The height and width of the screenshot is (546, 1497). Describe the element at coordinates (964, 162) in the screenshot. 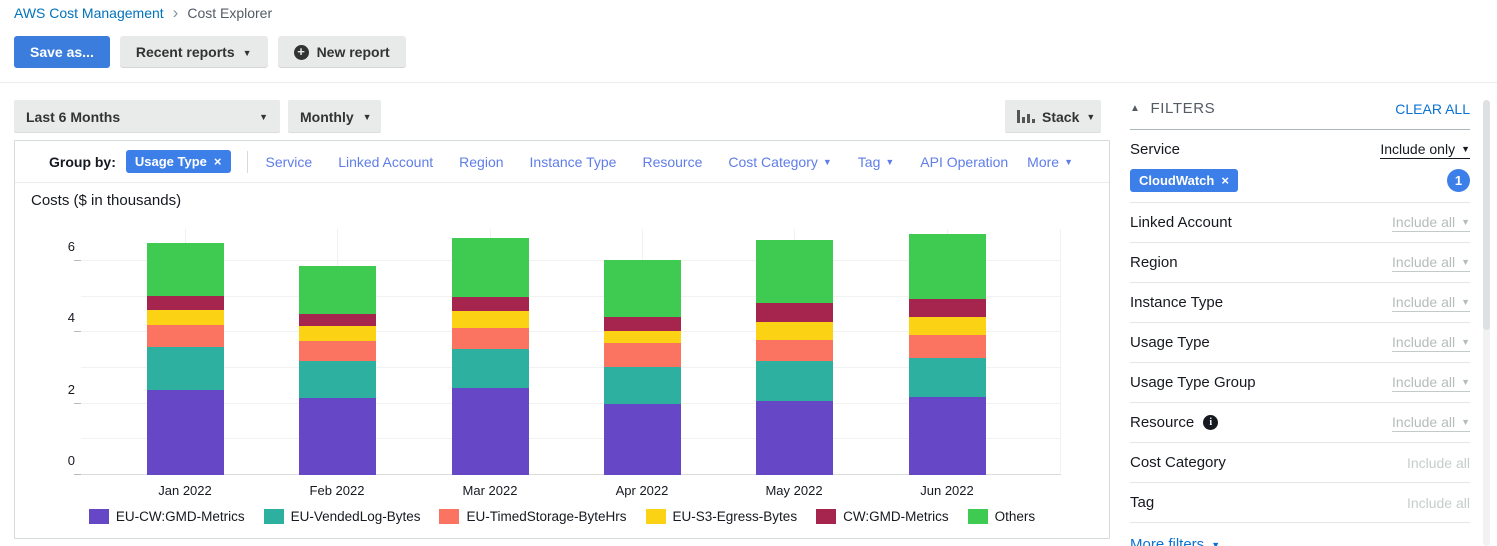

I see `group-by-link-api-operation: API Operation` at that location.